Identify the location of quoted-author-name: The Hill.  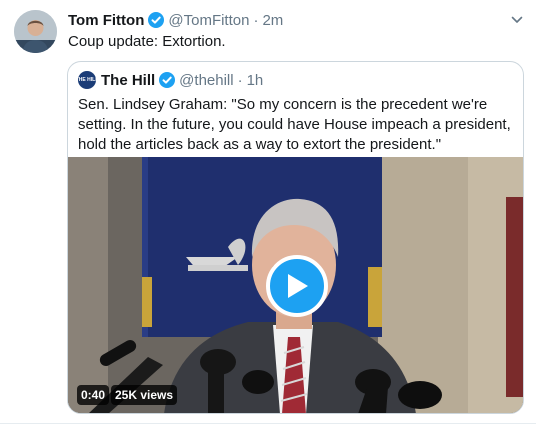
(128, 80).